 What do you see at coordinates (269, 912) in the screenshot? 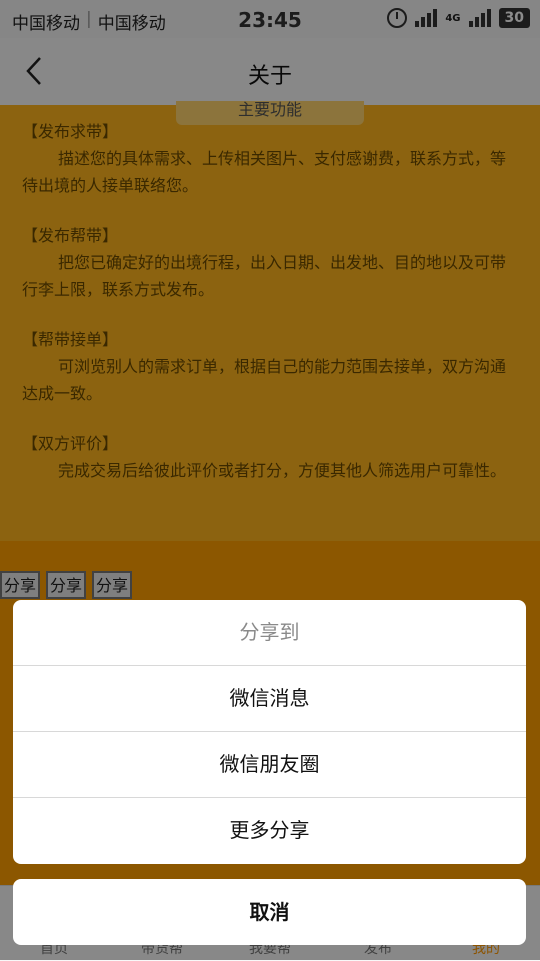
I see `cancel-button: 取消` at bounding box center [269, 912].